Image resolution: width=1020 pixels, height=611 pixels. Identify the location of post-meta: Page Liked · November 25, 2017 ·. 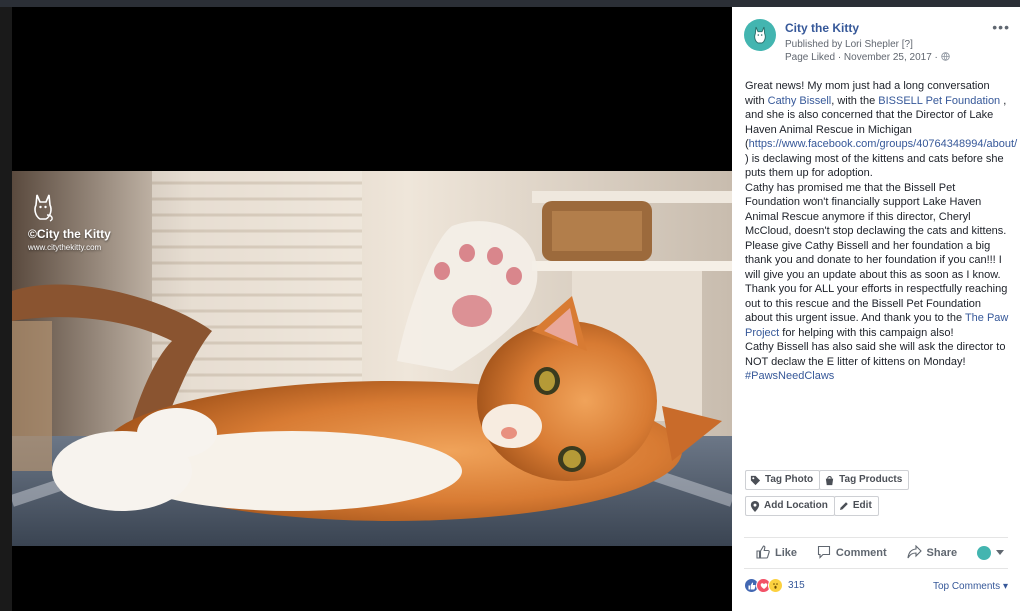
(867, 58).